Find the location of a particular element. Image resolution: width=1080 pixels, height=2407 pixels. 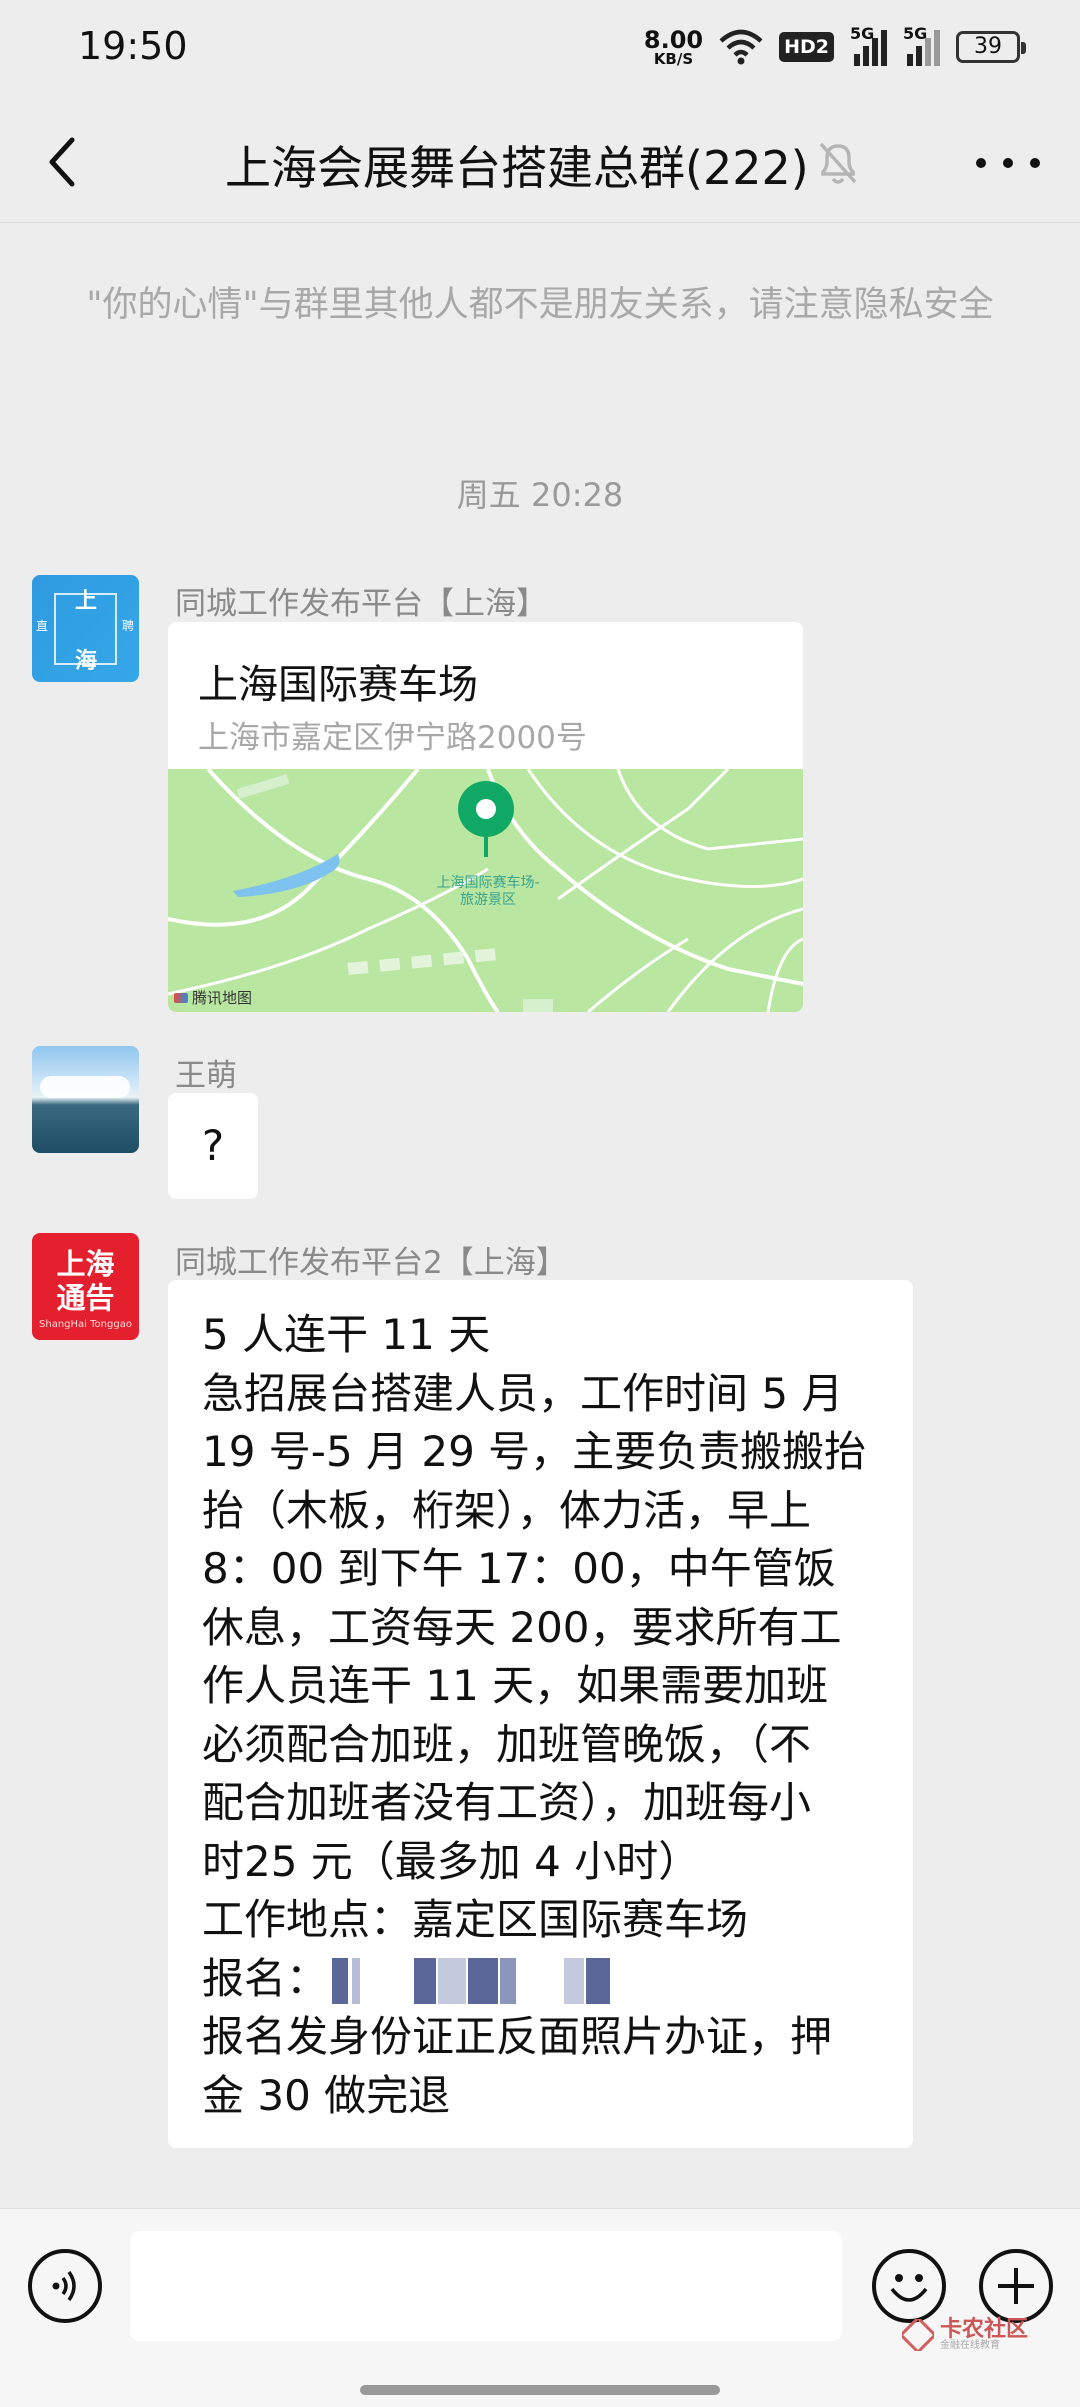

message-line: 休息，工资每天 200，要求所有工 is located at coordinates (522, 1627).